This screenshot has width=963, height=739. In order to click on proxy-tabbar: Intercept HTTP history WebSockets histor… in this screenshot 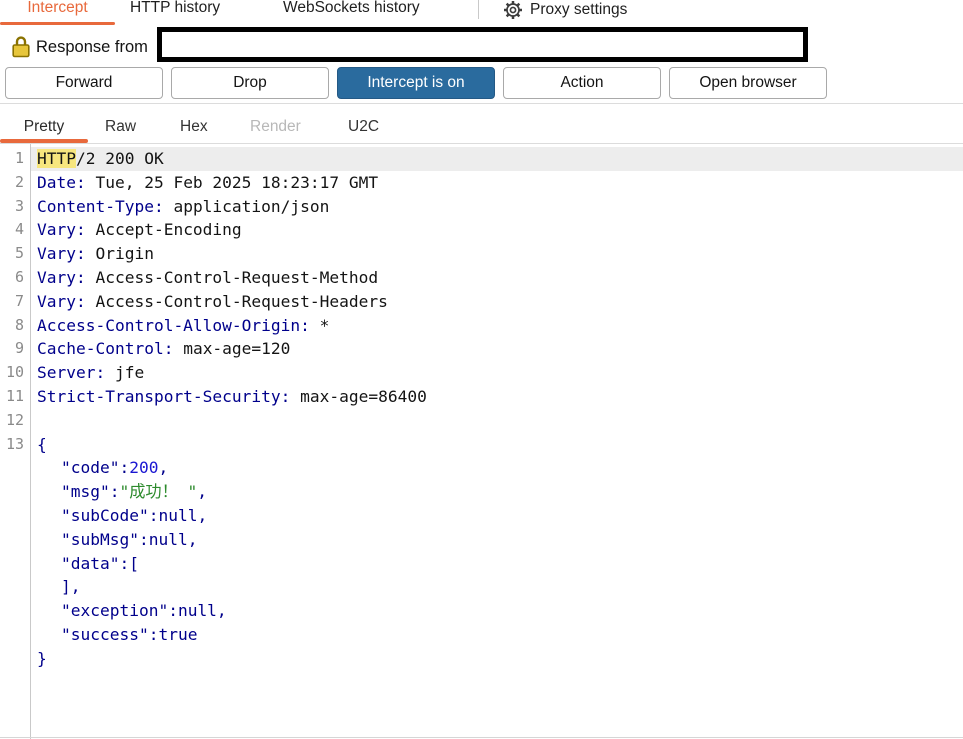, I will do `click(481, 13)`.